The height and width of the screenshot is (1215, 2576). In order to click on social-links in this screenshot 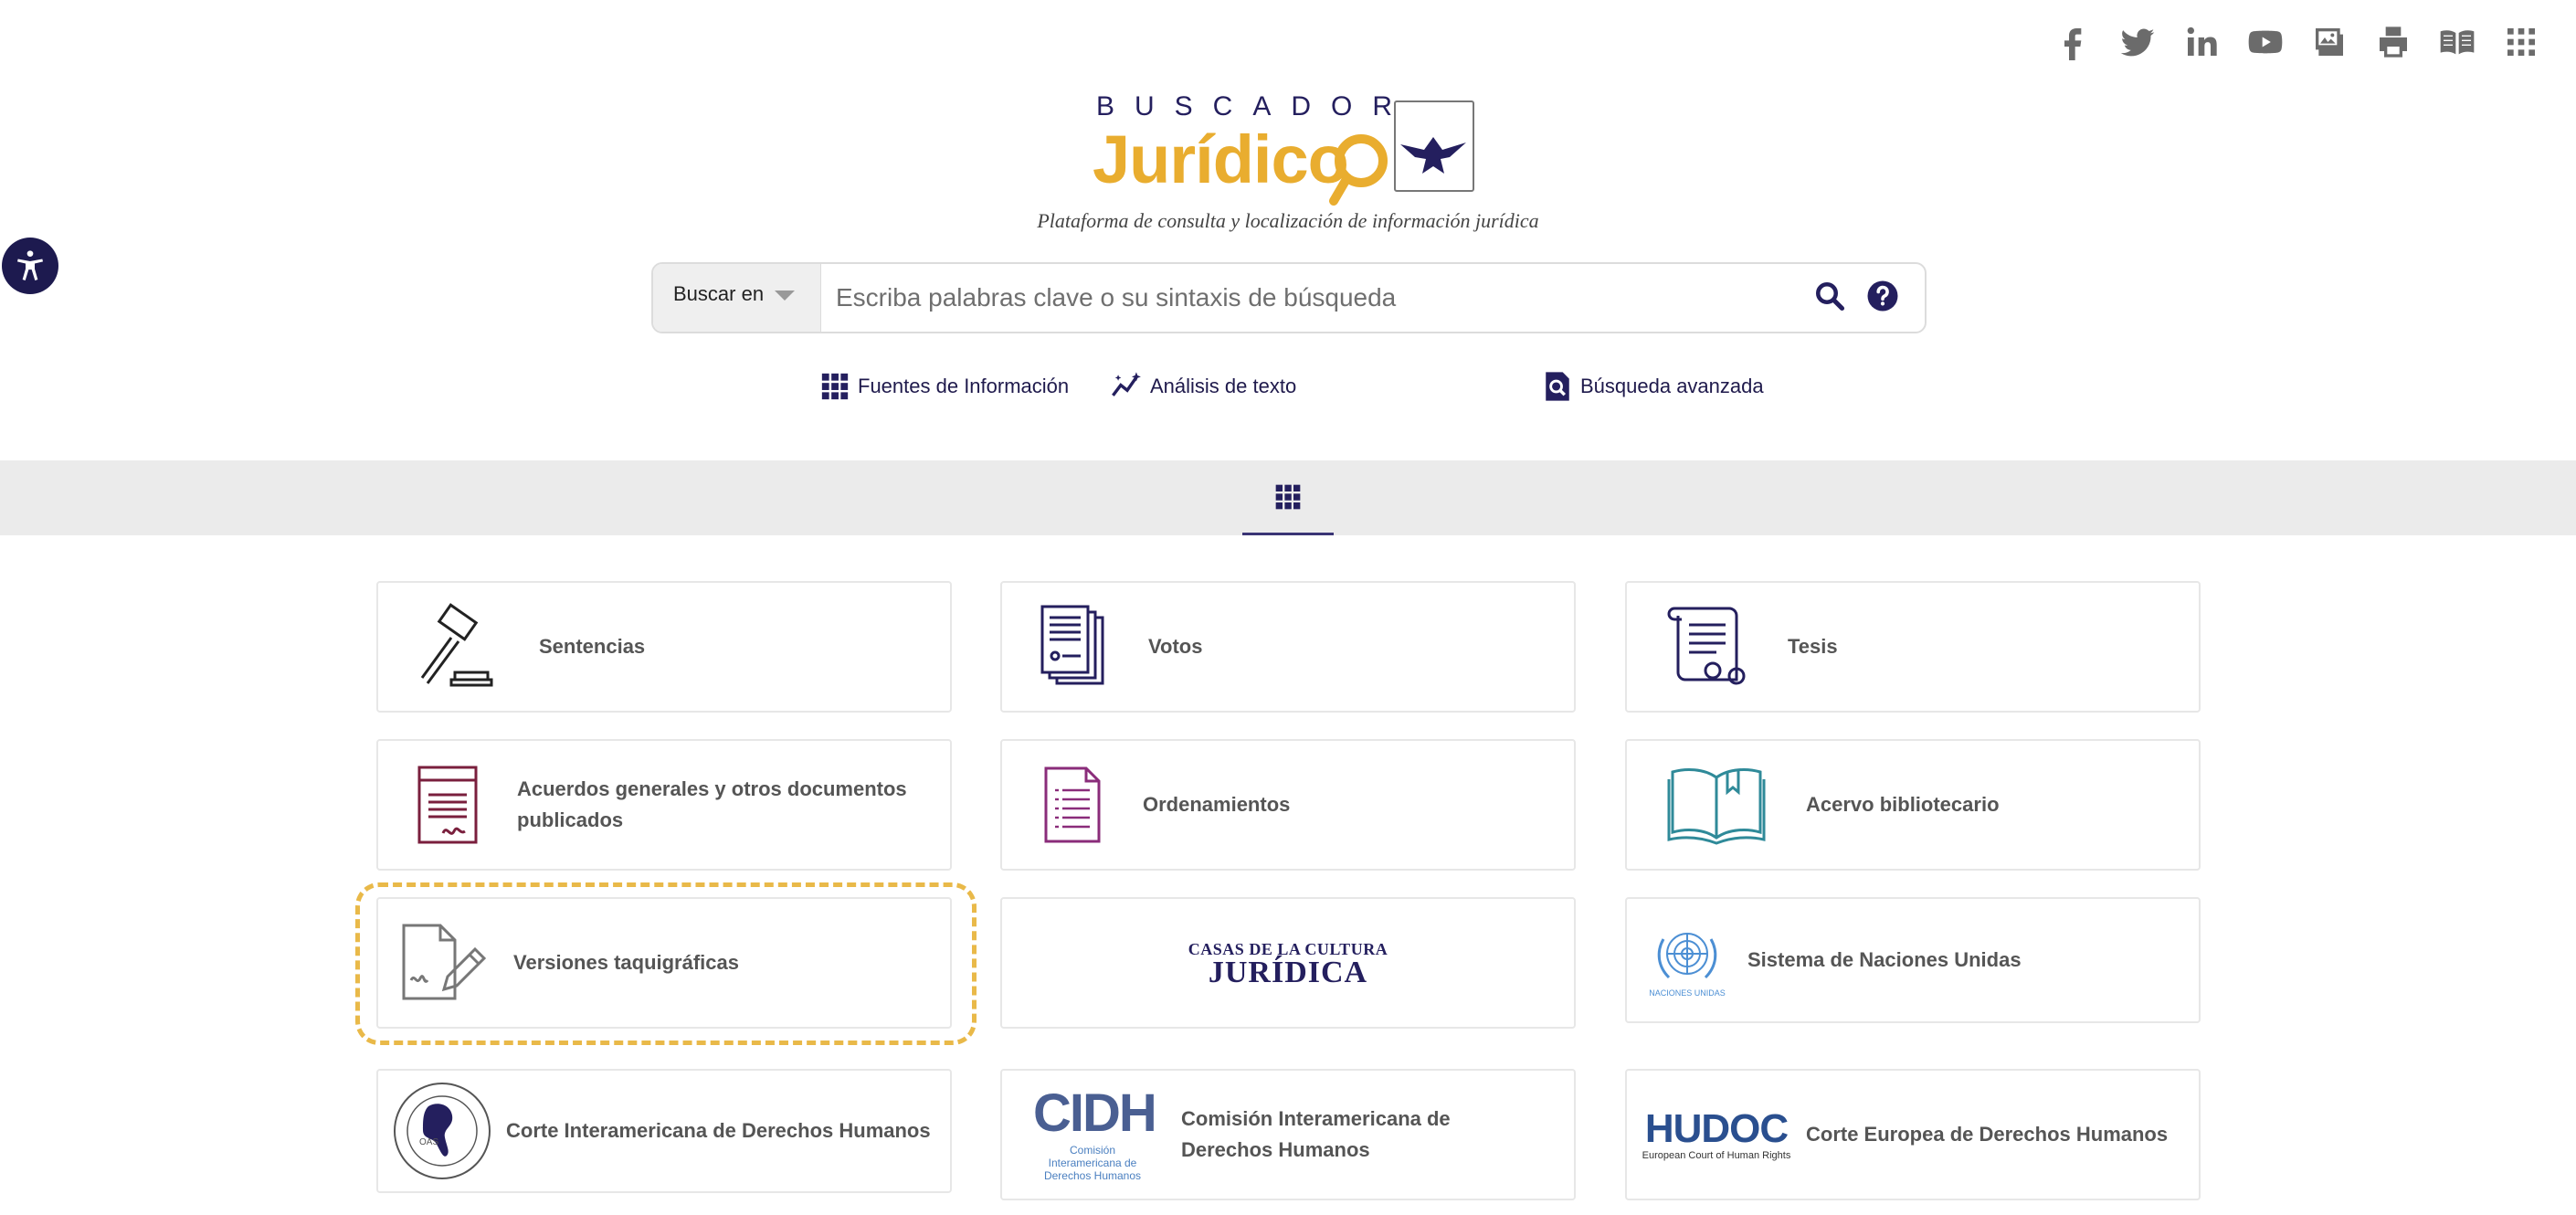, I will do `click(2297, 42)`.